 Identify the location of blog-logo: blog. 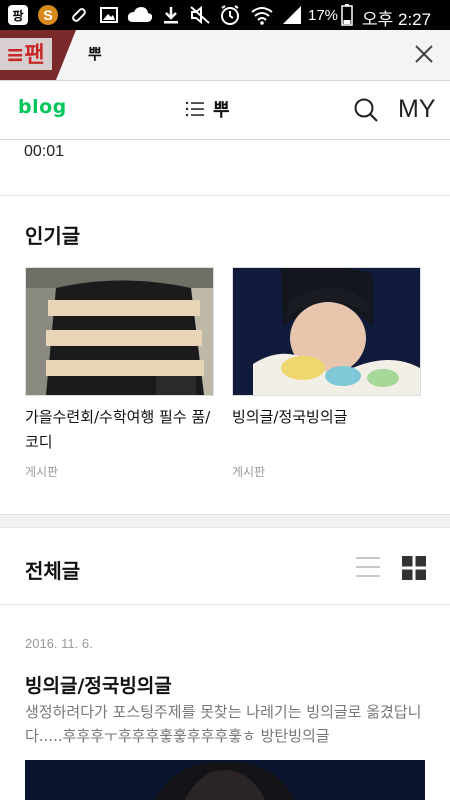
(42, 107).